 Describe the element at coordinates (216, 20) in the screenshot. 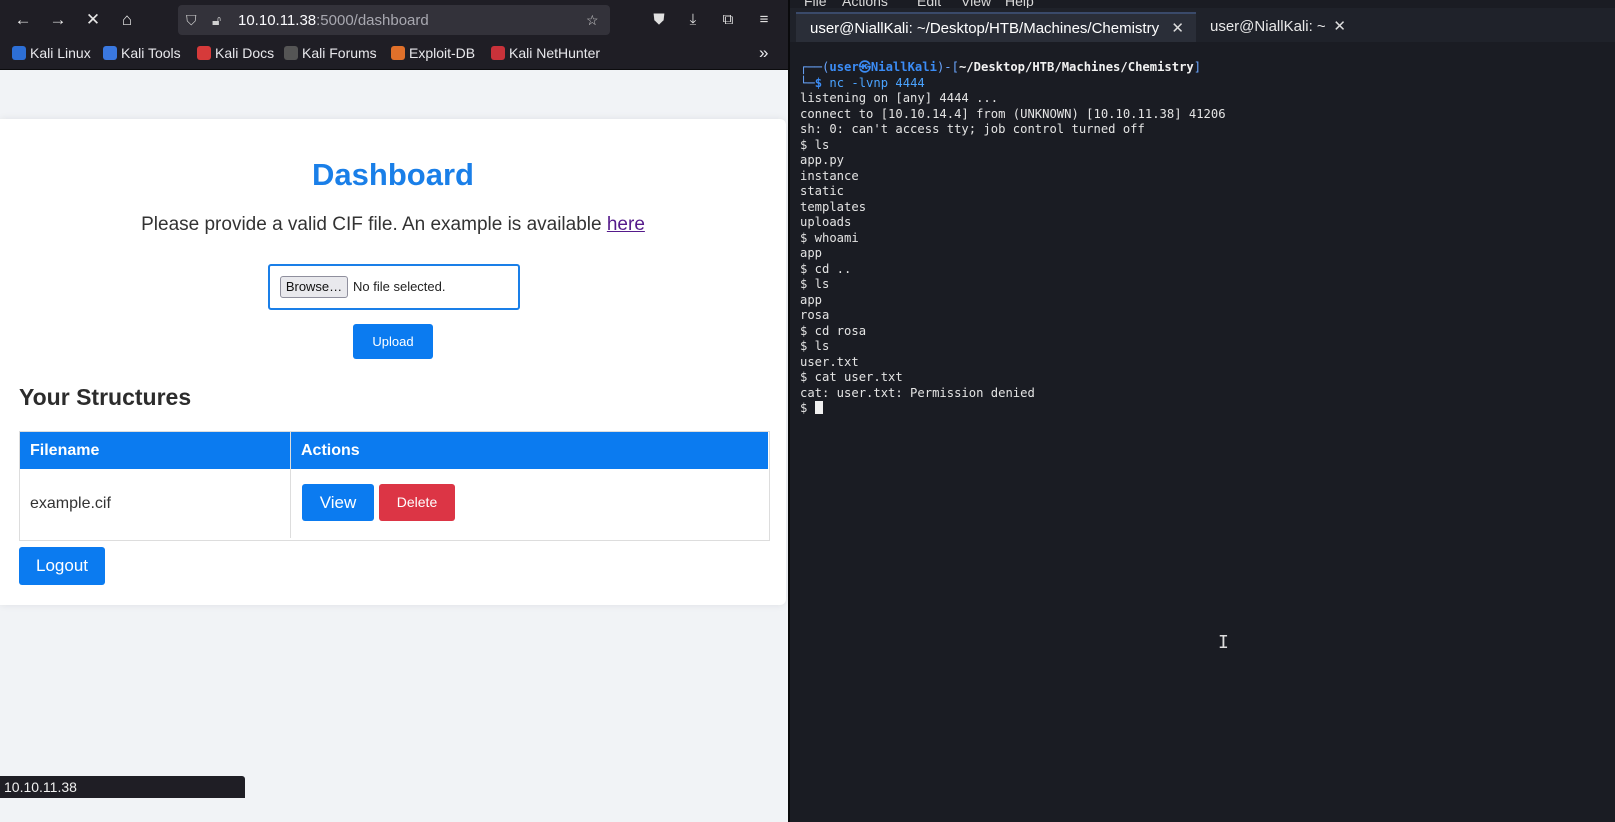

I see `lock-insecure-icon: 🔓︎` at that location.